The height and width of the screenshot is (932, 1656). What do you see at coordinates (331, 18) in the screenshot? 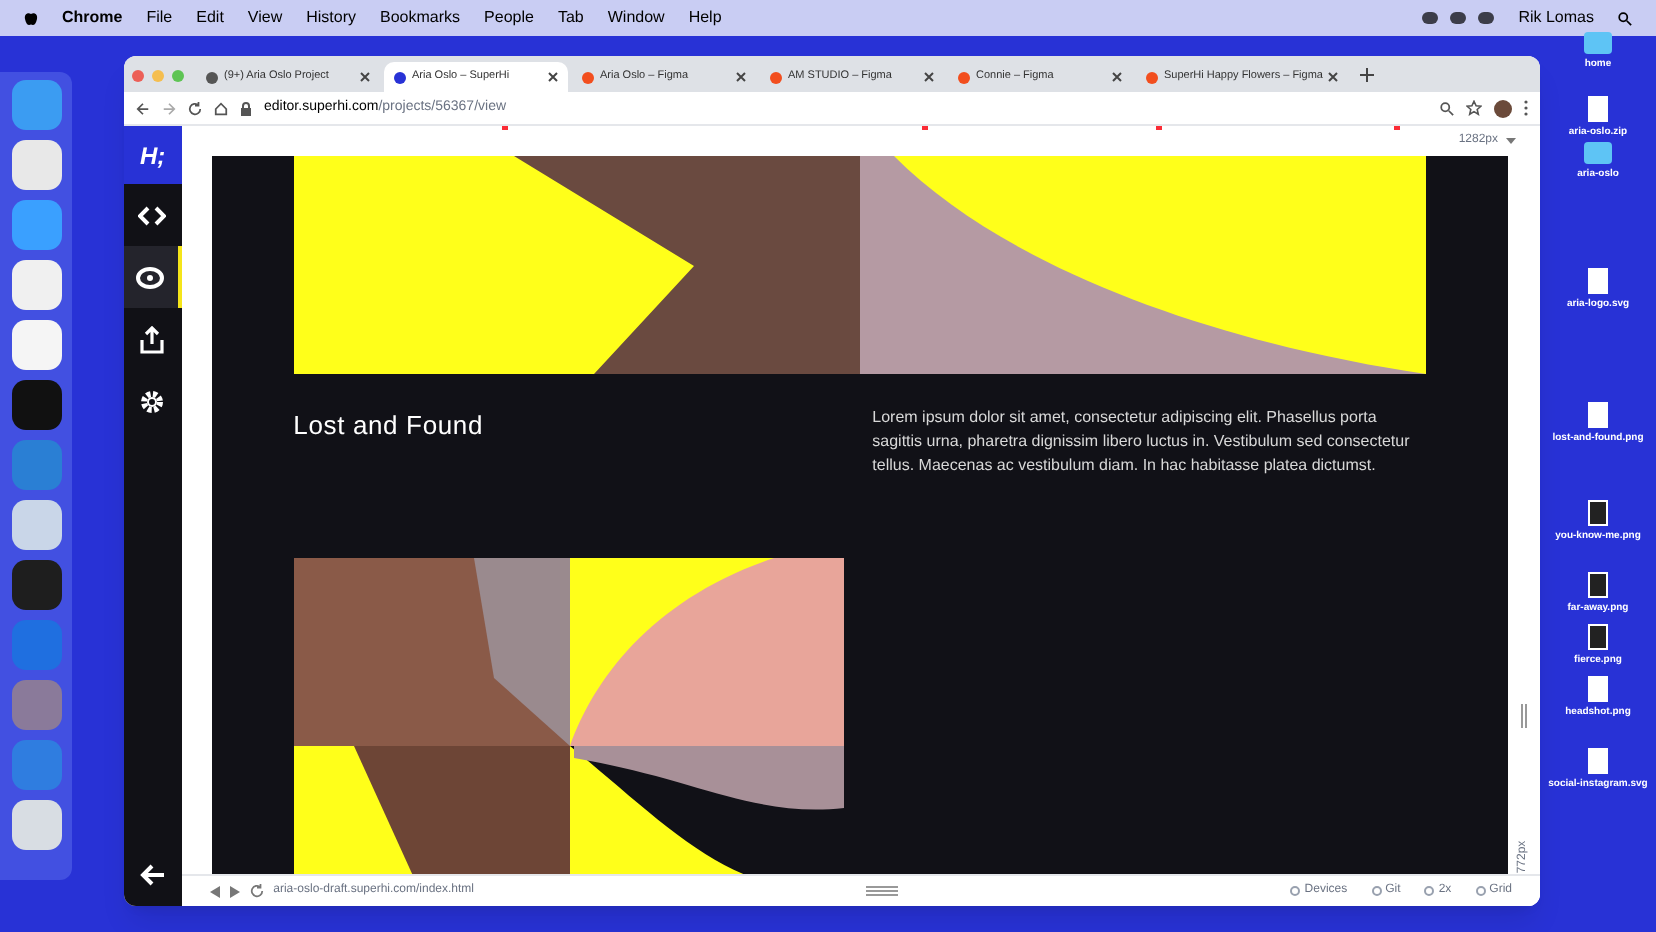
I see `menu-item: History` at bounding box center [331, 18].